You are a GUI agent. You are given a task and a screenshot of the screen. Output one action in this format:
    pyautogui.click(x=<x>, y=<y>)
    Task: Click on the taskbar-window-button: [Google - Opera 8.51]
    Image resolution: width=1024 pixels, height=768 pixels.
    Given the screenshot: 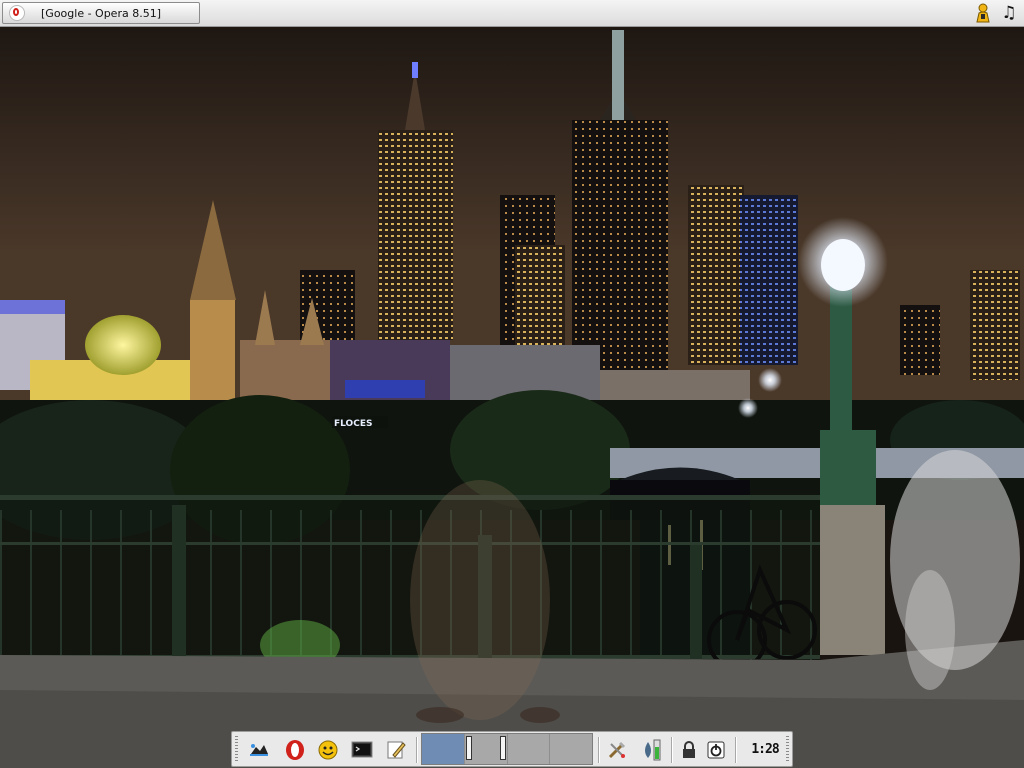 What is the action you would take?
    pyautogui.click(x=101, y=13)
    